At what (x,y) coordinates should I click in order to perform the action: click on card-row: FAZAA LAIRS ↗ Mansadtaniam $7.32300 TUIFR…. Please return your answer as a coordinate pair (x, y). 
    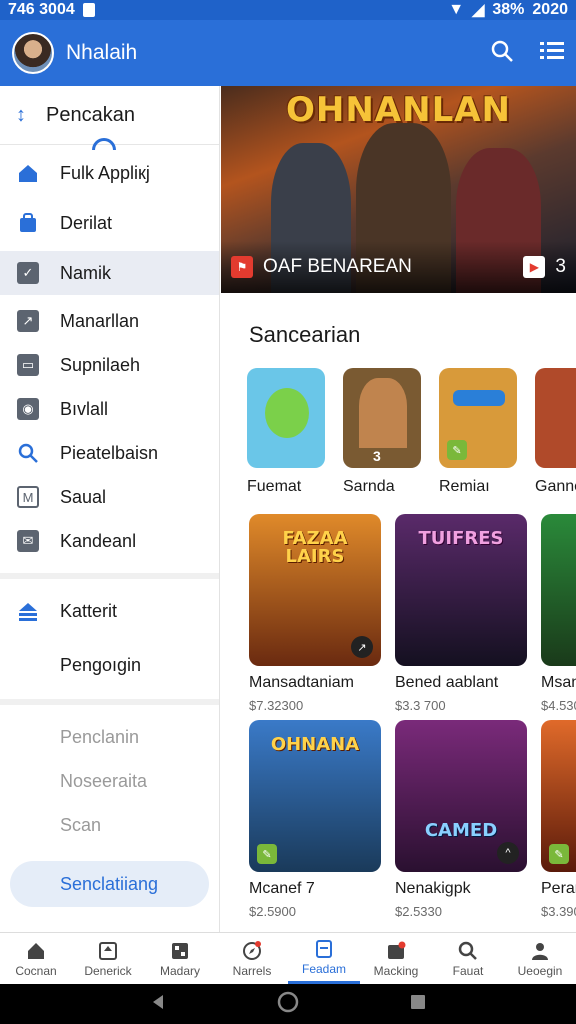
    Looking at the image, I should click on (412, 613).